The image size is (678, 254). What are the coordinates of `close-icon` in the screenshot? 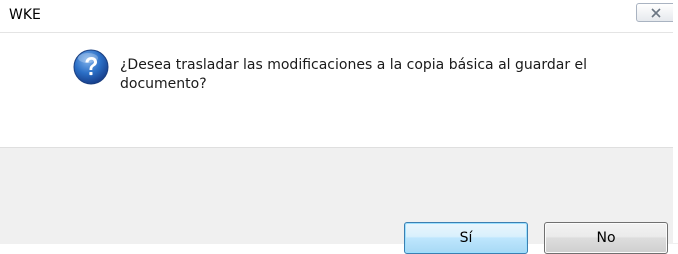 It's located at (656, 12).